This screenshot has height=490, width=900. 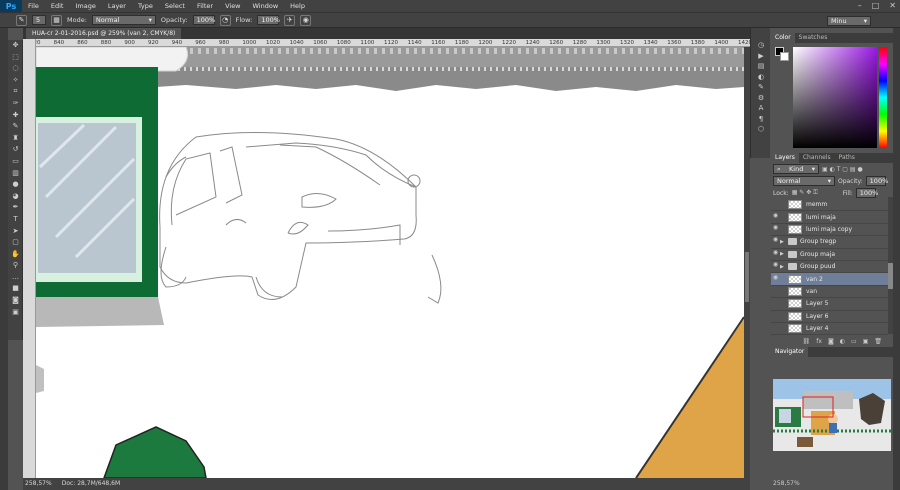 What do you see at coordinates (175, 6) in the screenshot?
I see `menu-select: Select` at bounding box center [175, 6].